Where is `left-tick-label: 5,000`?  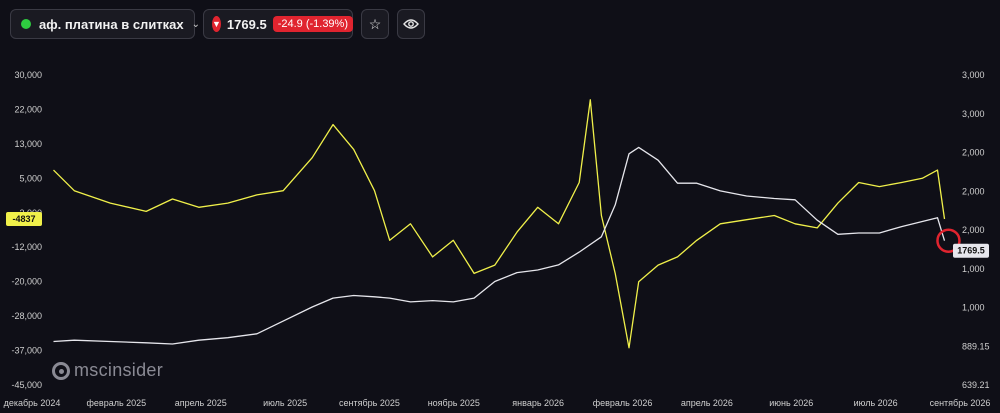 left-tick-label: 5,000 is located at coordinates (30, 178).